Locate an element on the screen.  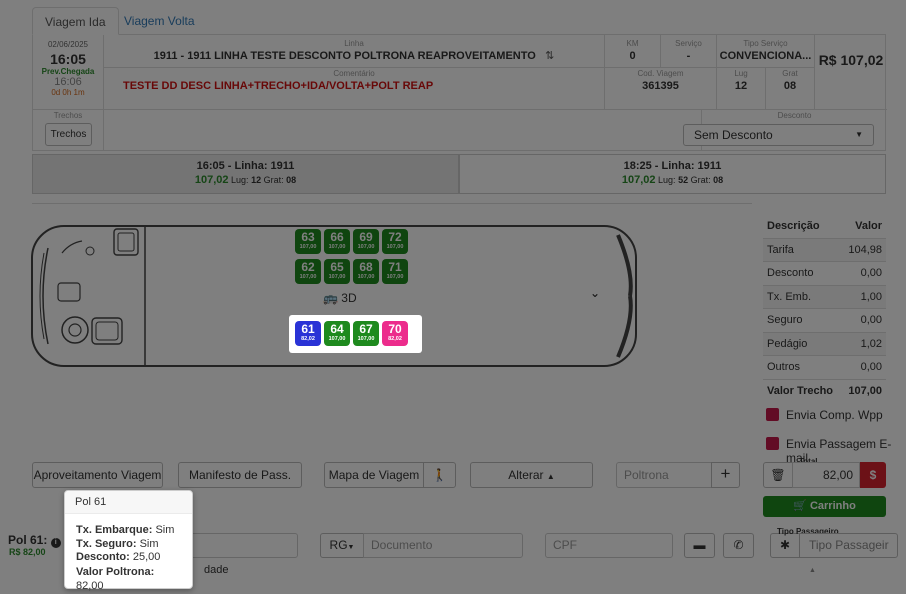
child-icon: ✱ is located at coordinates (785, 545).